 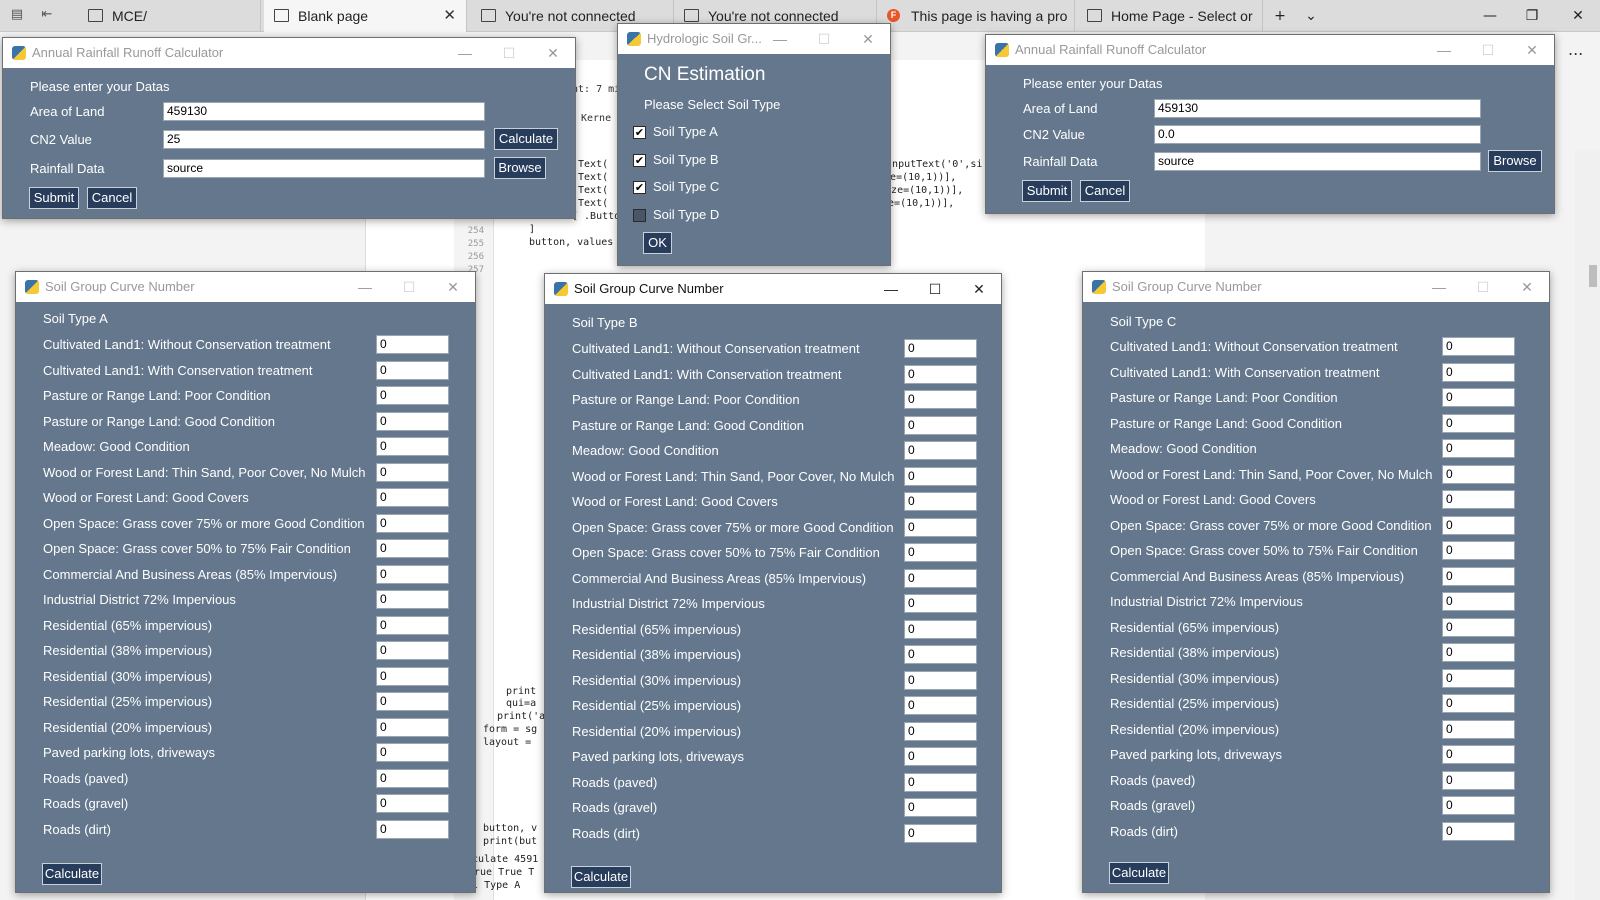 What do you see at coordinates (1532, 16) in the screenshot?
I see `browser-restore-button: ❐` at bounding box center [1532, 16].